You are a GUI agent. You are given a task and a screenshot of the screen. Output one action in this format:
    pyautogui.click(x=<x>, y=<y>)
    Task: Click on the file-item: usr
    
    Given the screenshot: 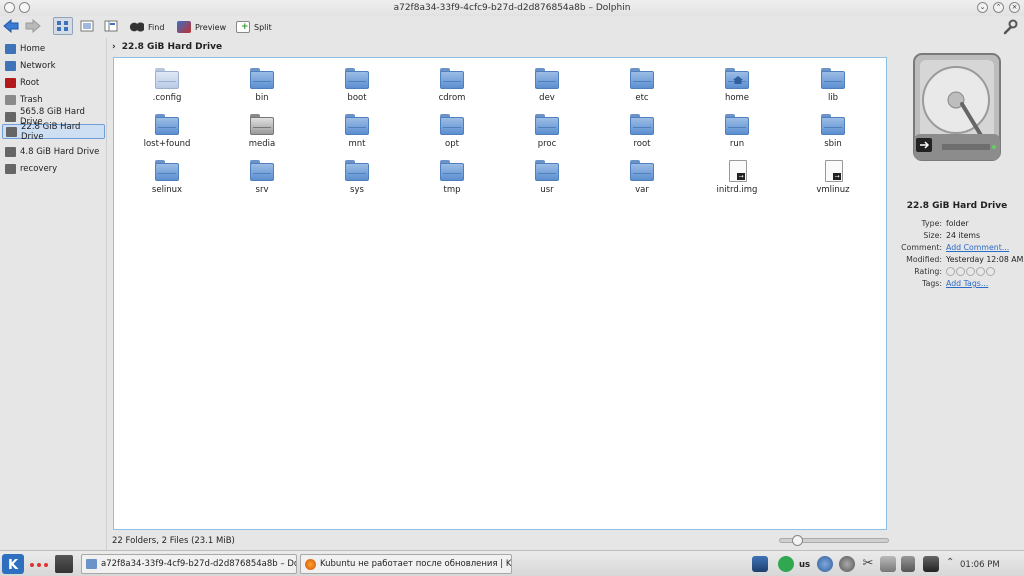 What is the action you would take?
    pyautogui.click(x=547, y=178)
    